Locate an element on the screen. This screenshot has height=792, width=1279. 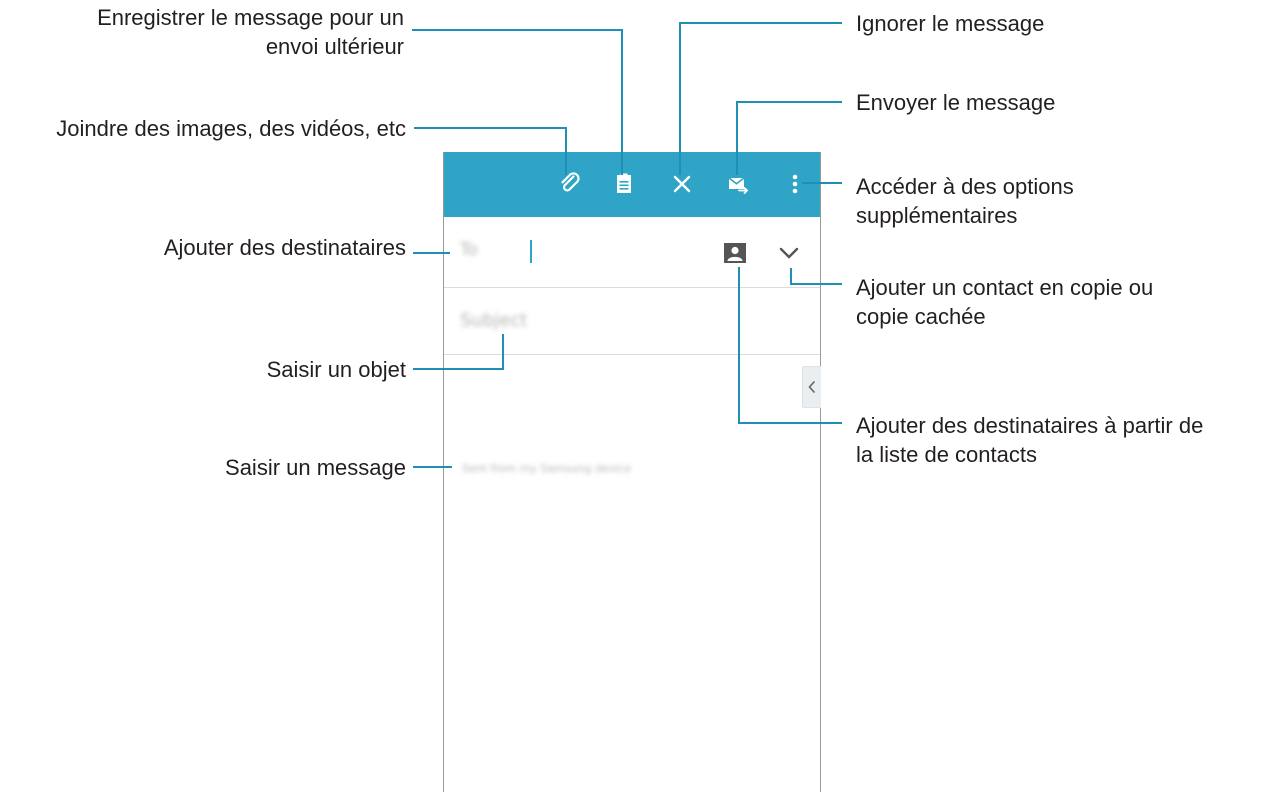
callout-contacts-list-line-1: Ajouter des destinataires à partir de is located at coordinates (1030, 425).